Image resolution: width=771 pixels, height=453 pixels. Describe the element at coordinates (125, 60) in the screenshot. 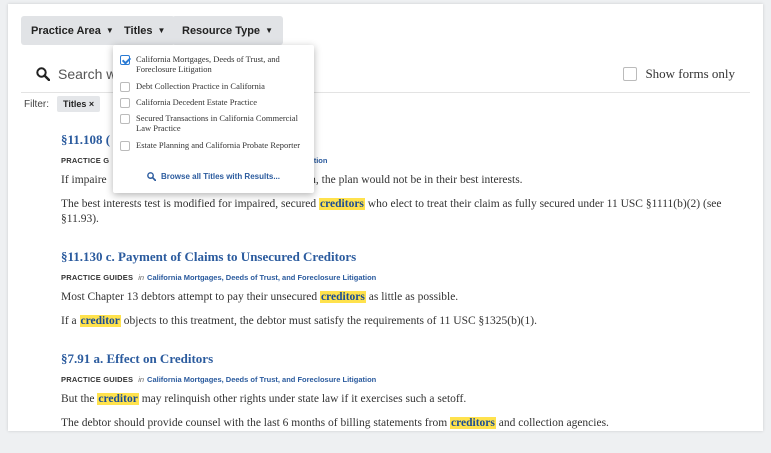

I see `checkmark-icon` at that location.